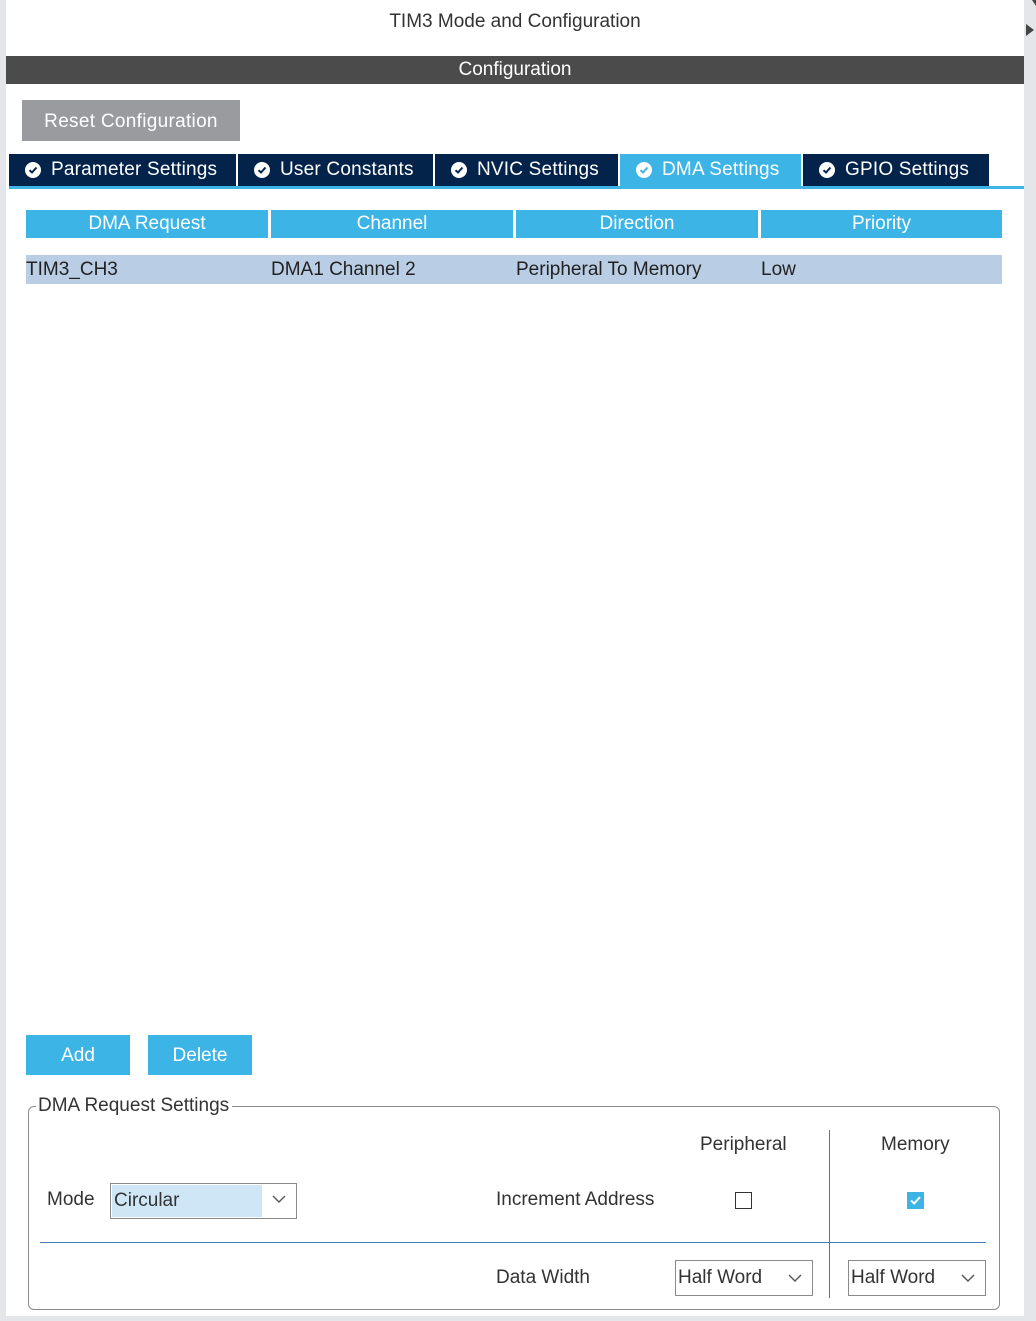  What do you see at coordinates (134, 1106) in the screenshot?
I see `settings-group-legend: DMA Request Settings` at bounding box center [134, 1106].